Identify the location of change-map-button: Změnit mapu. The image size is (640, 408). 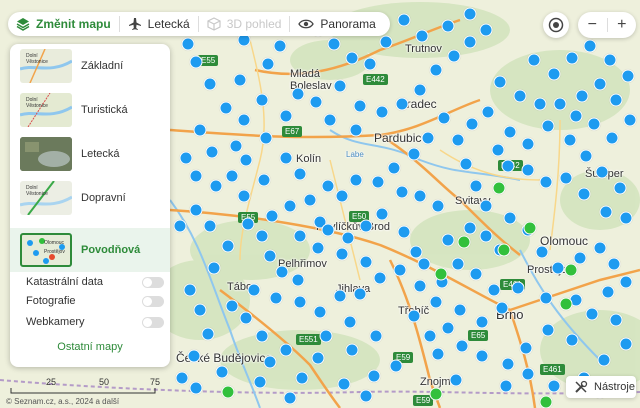
(63, 24).